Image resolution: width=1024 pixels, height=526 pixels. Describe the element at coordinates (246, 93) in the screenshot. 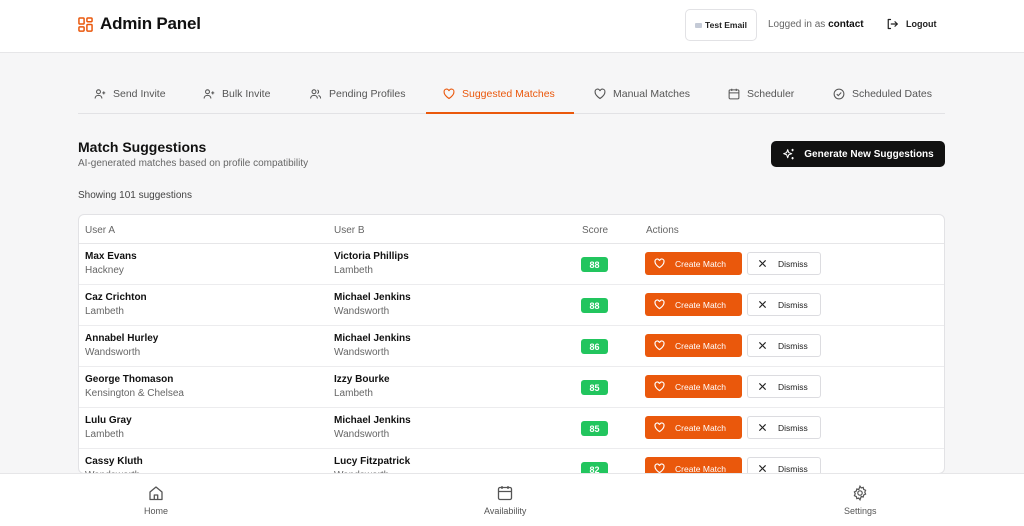

I see `tab-label: Bulk Invite` at that location.